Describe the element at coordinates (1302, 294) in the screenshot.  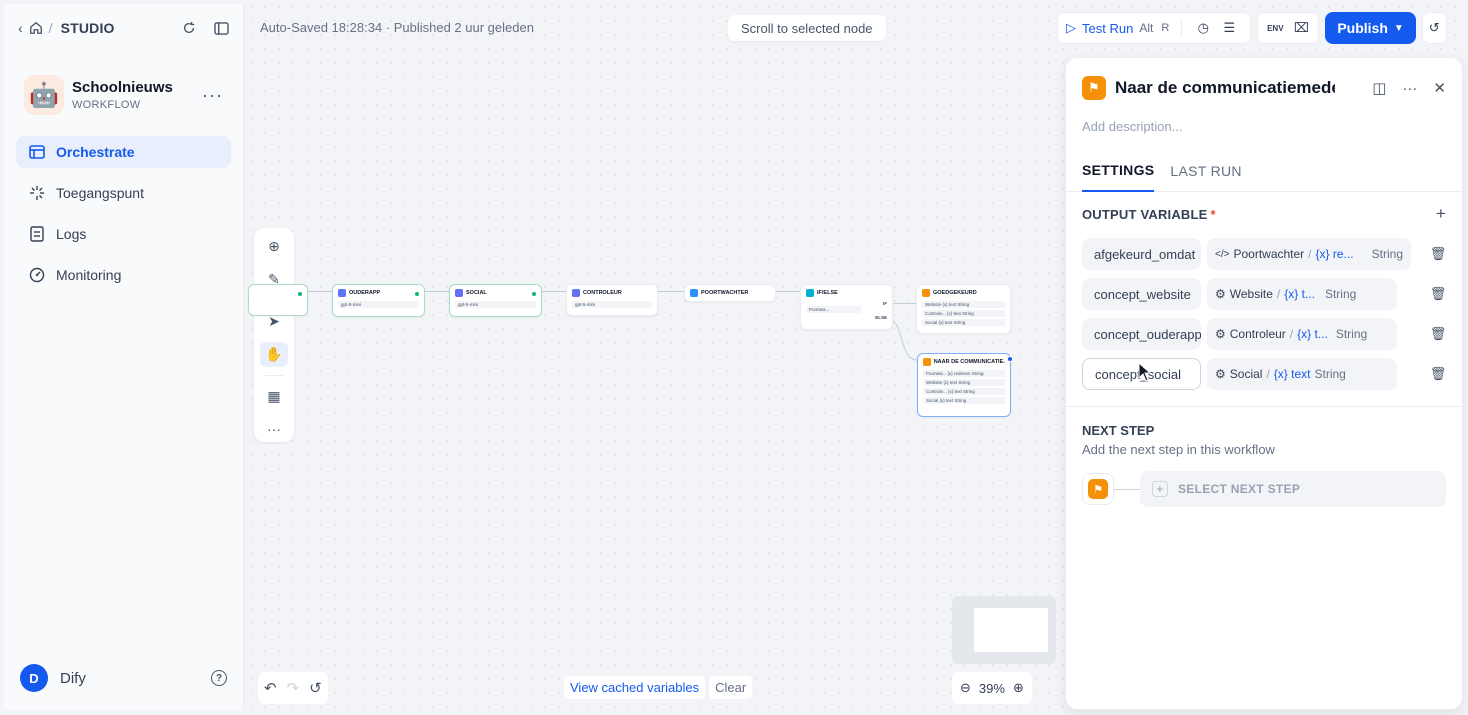
I see `variable-selector: ⚙ Website / {x} t... String` at that location.